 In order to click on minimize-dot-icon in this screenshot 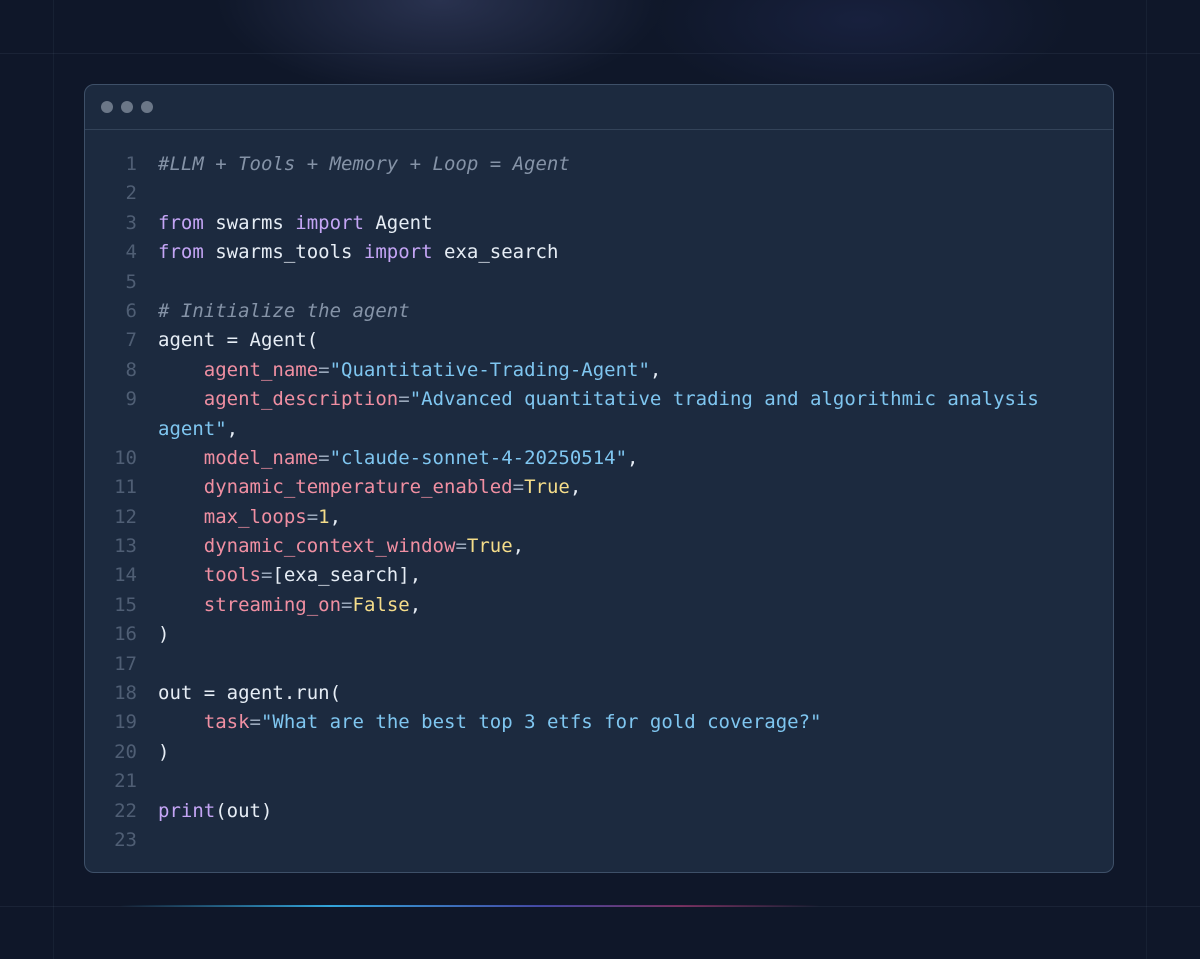, I will do `click(127, 107)`.